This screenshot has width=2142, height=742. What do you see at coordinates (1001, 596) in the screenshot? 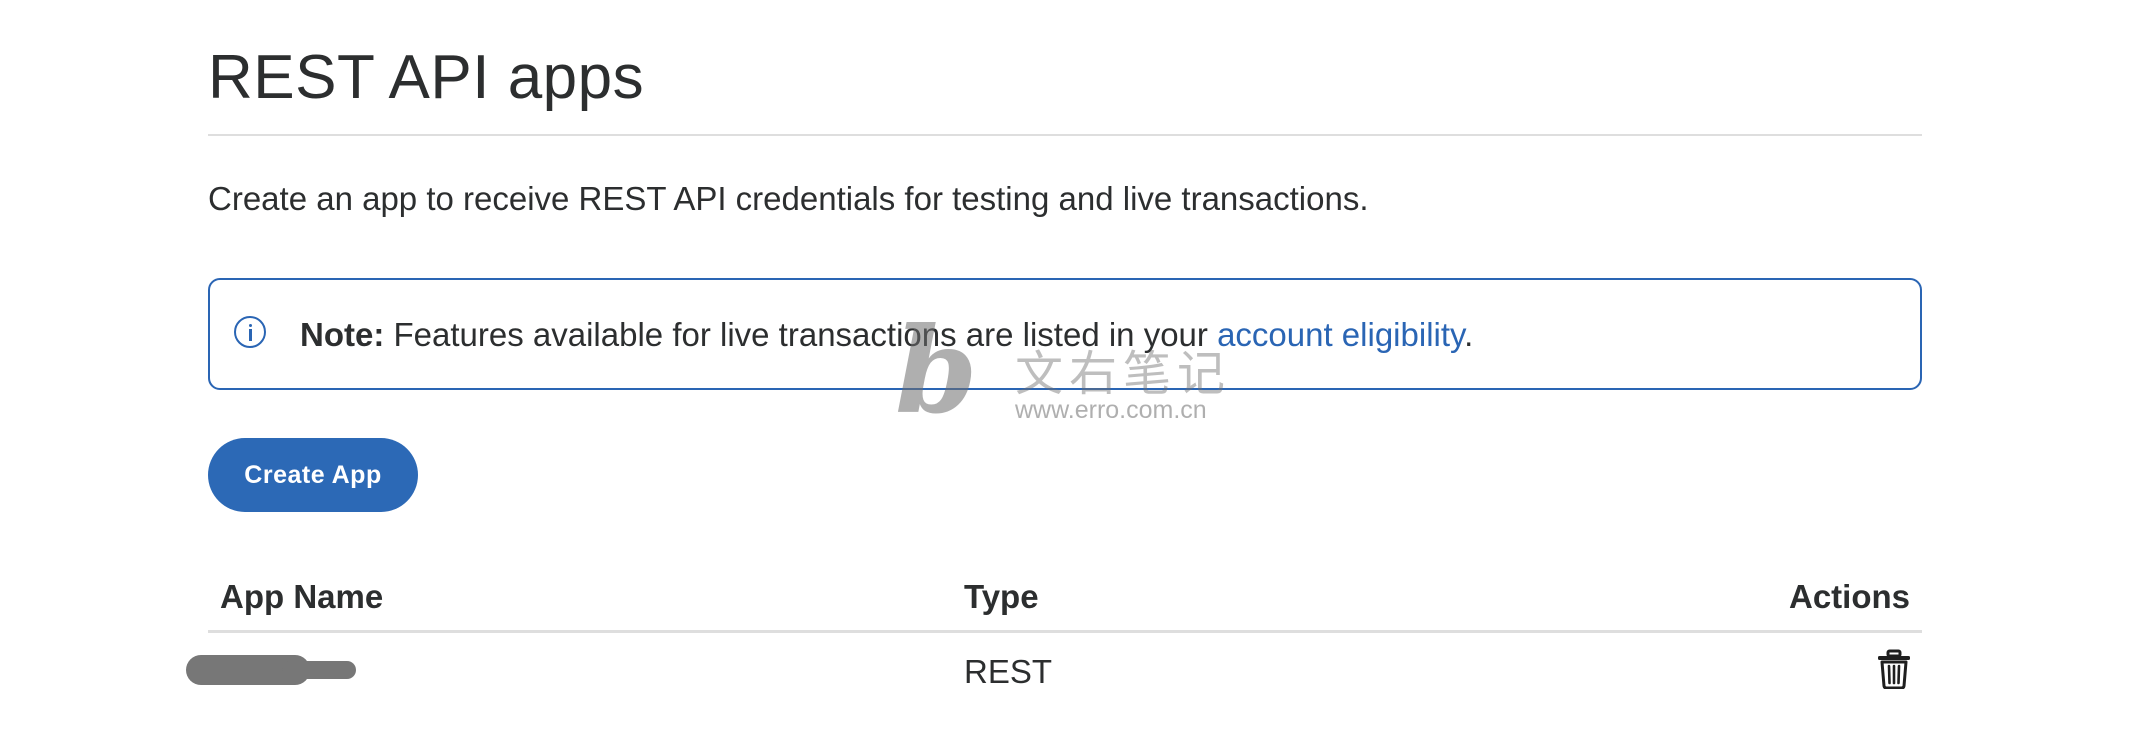
I see `column-header-type: Type` at bounding box center [1001, 596].